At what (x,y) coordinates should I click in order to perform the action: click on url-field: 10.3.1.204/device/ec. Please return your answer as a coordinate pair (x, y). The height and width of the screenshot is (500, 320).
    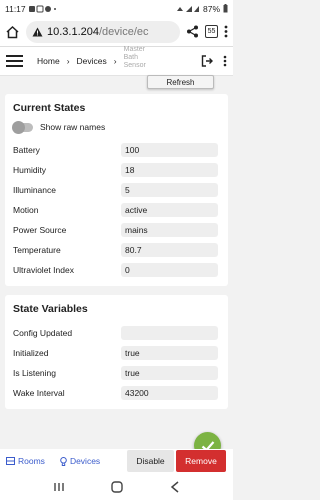
    Looking at the image, I should click on (103, 31).